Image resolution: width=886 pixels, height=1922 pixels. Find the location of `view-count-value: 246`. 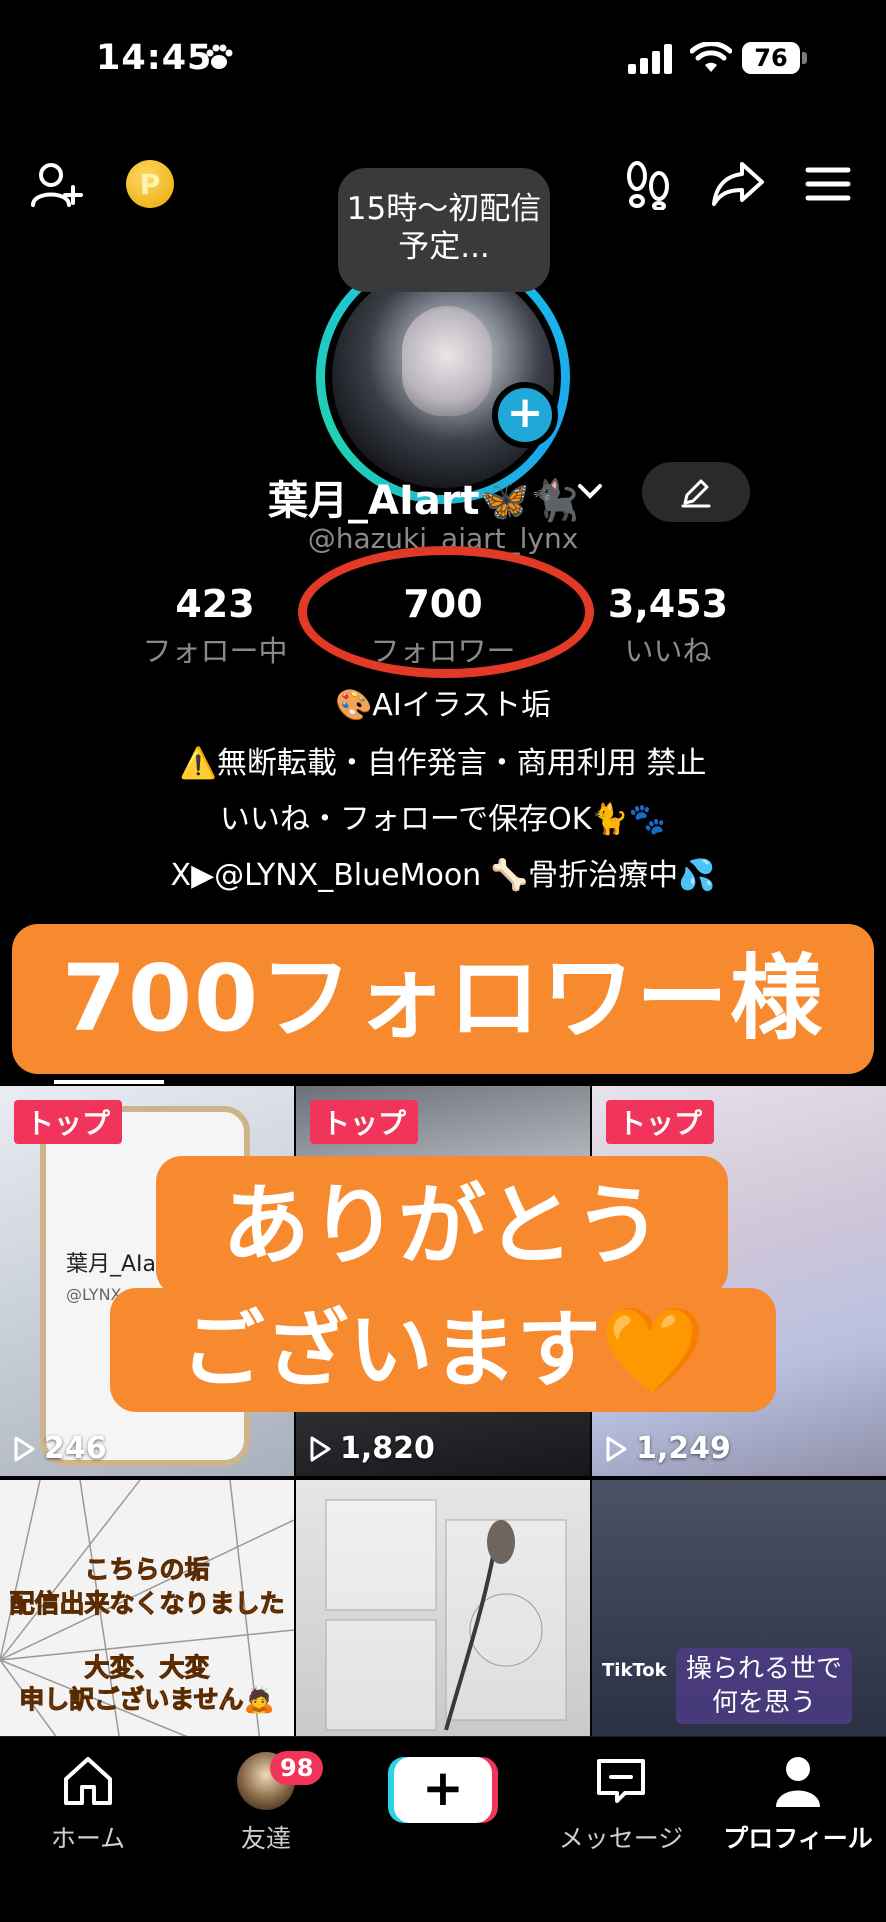

view-count-value: 246 is located at coordinates (75, 1448).